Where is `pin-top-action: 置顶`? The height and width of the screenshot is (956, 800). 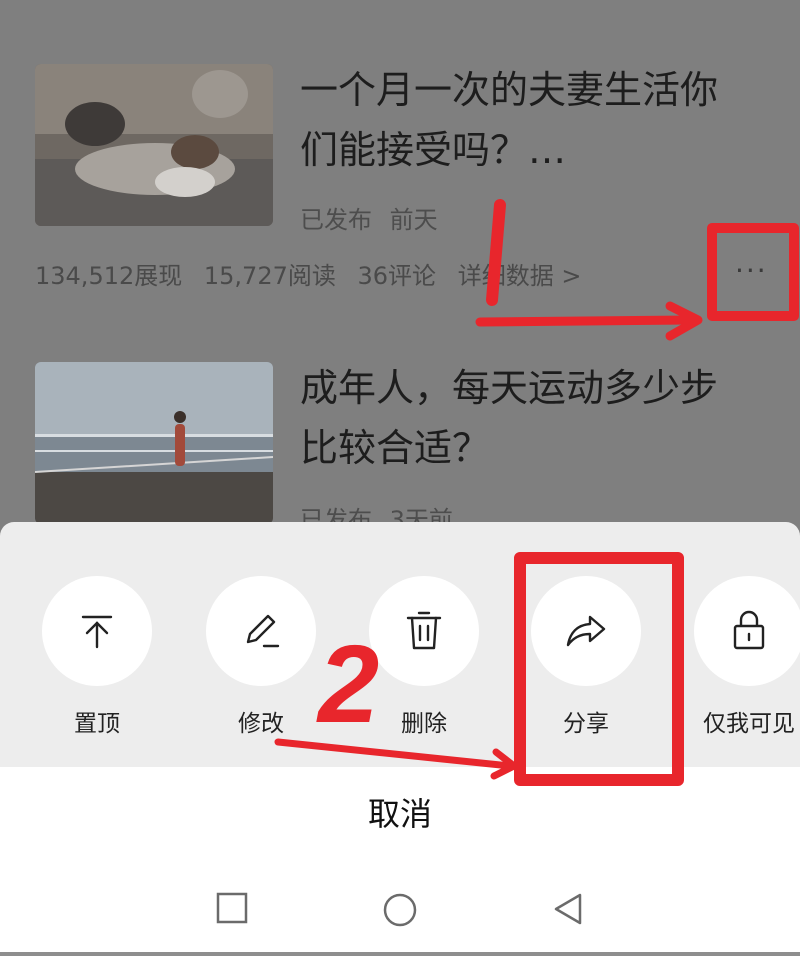
pin-top-action: 置顶 is located at coordinates (97, 657).